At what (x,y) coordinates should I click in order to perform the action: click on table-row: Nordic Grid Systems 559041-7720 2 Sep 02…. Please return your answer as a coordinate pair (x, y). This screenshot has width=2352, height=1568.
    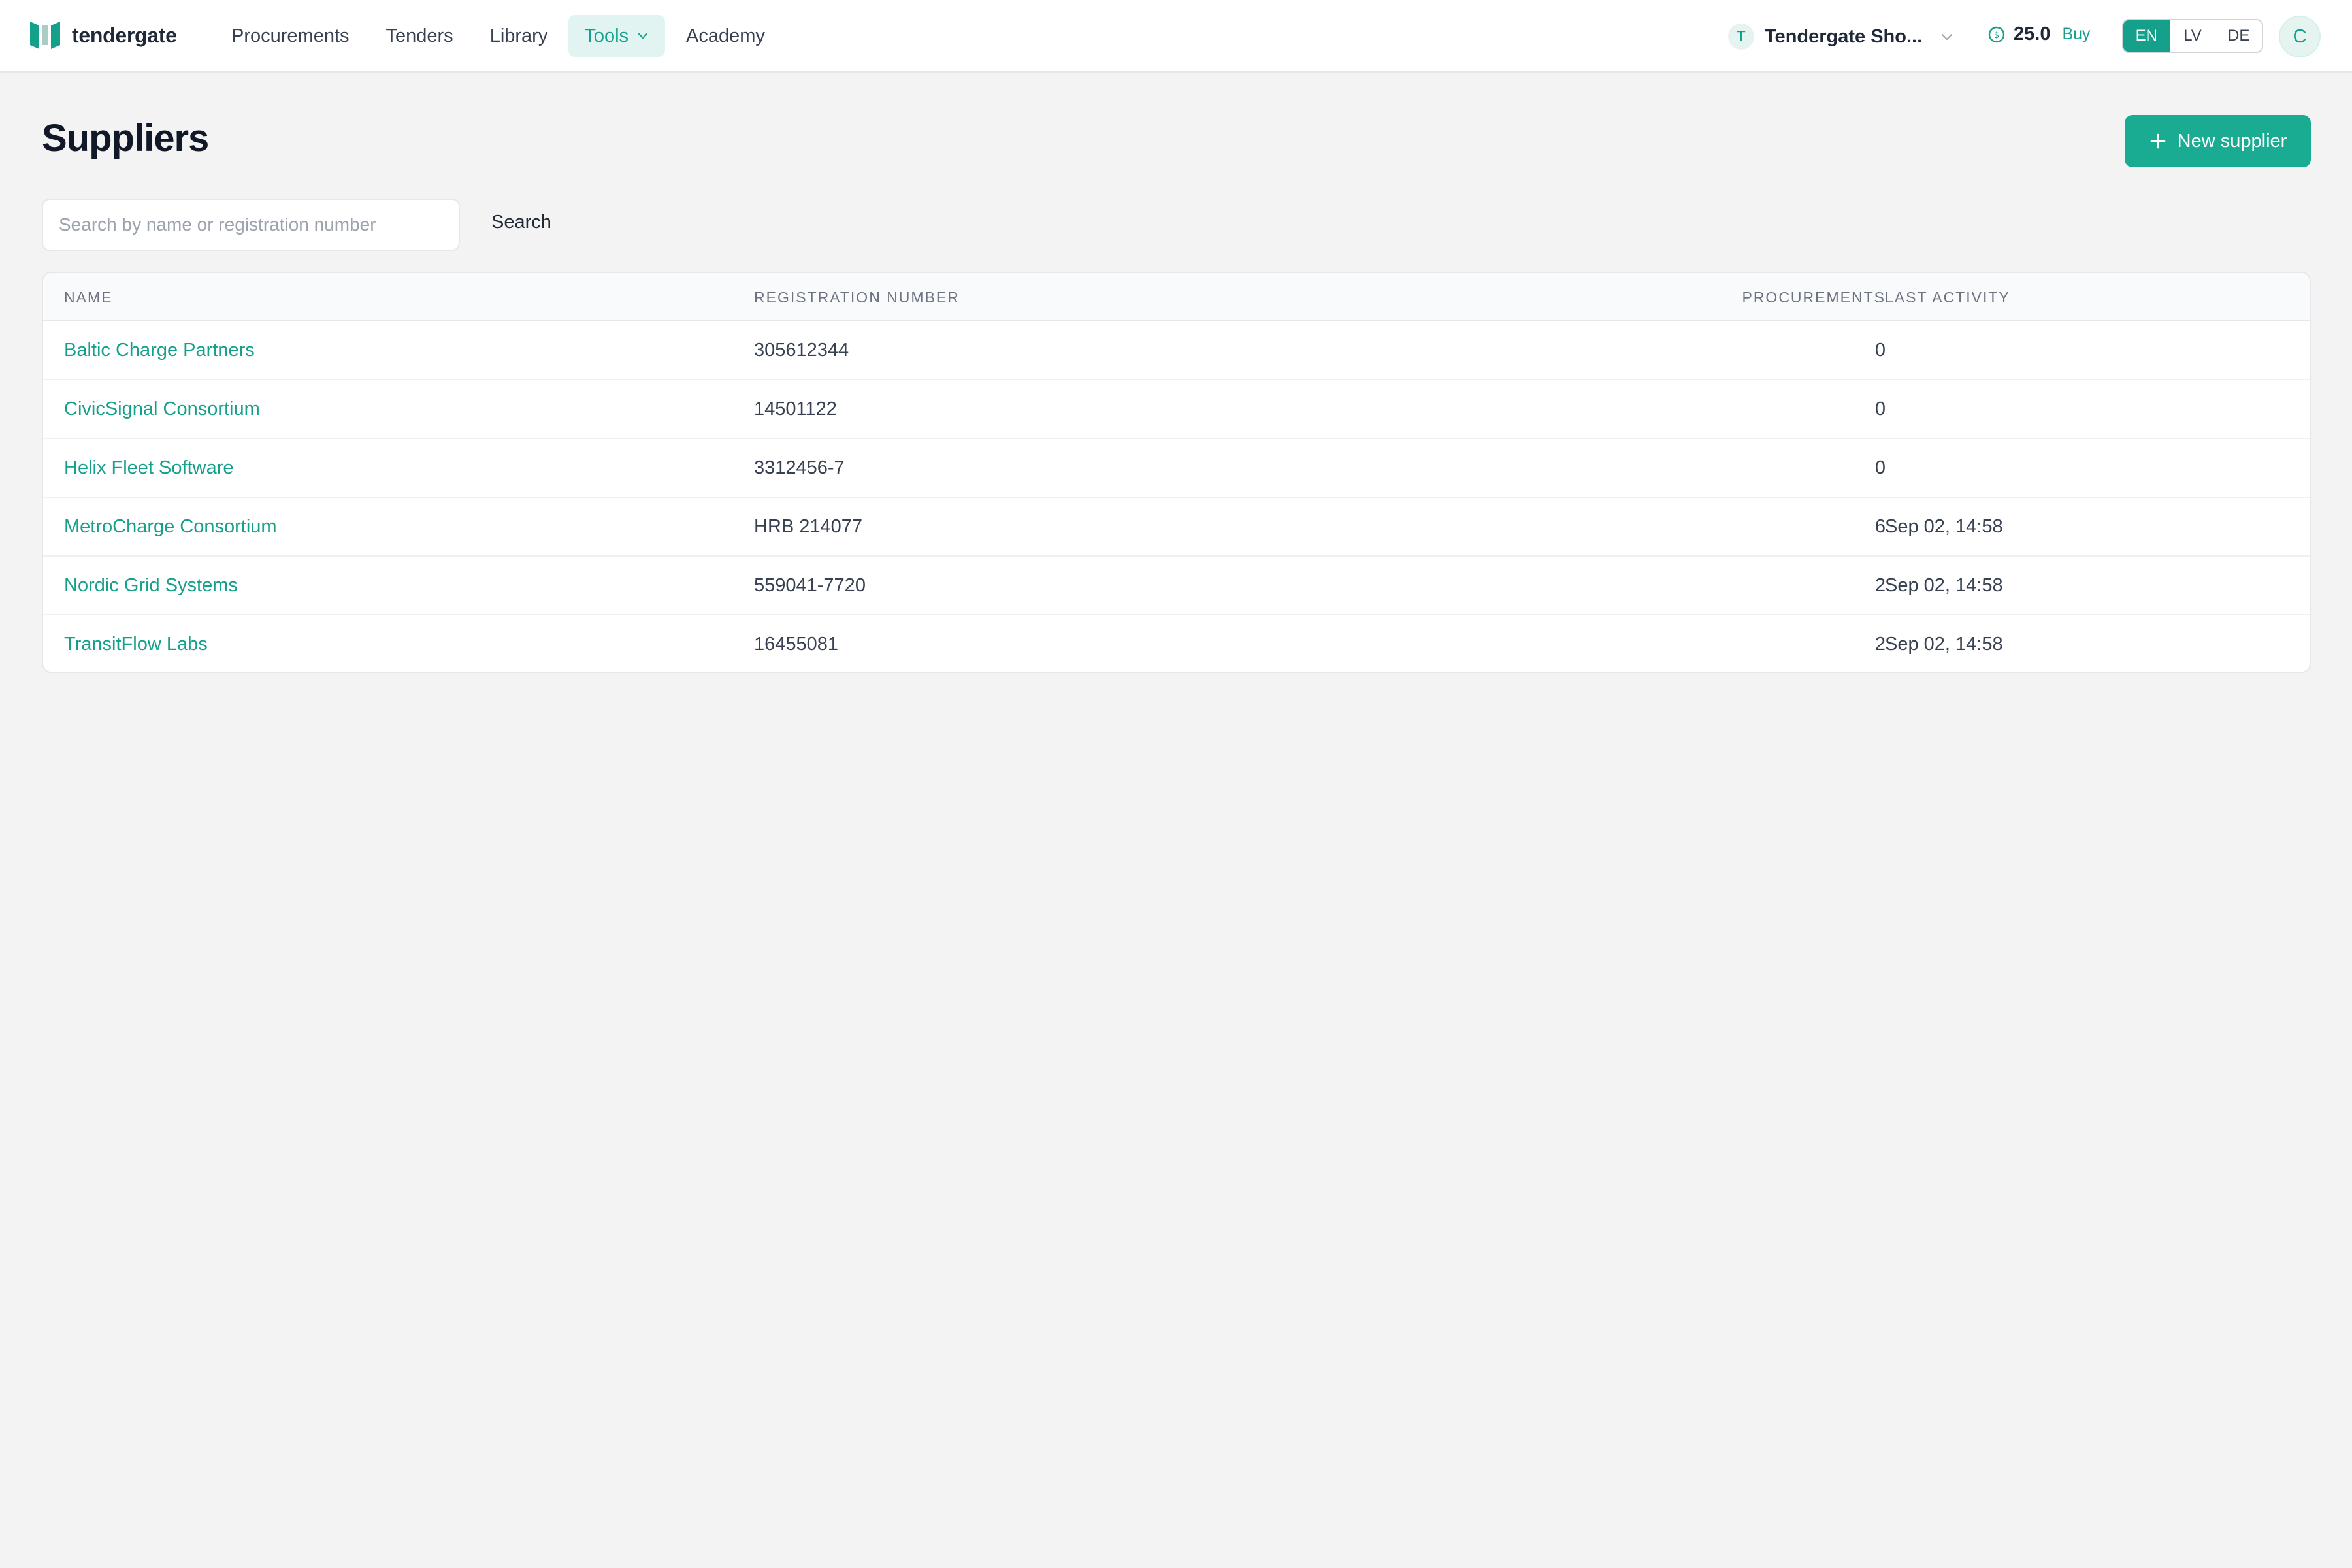
    Looking at the image, I should click on (1176, 586).